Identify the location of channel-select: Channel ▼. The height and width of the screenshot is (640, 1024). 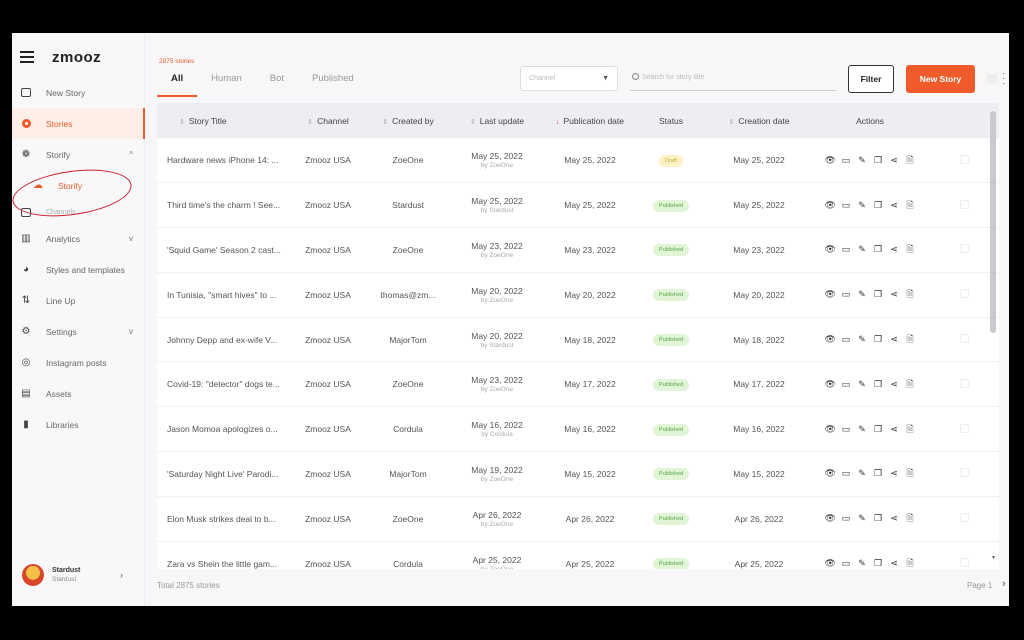
(569, 78).